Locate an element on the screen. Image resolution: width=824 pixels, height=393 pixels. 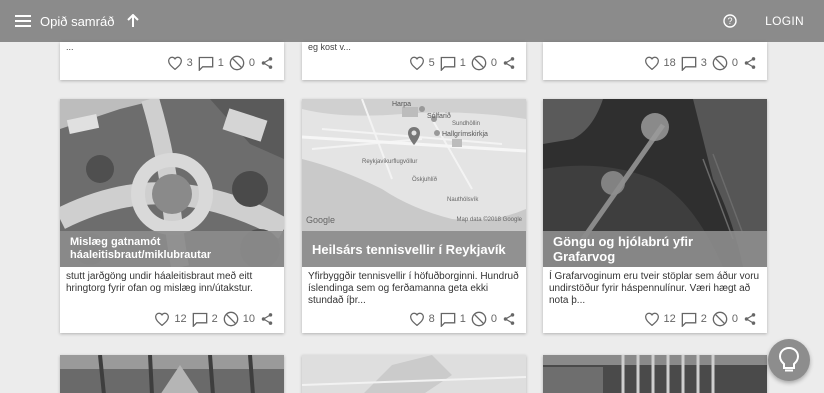
card-actions: 8 1 0 is located at coordinates (462, 319).